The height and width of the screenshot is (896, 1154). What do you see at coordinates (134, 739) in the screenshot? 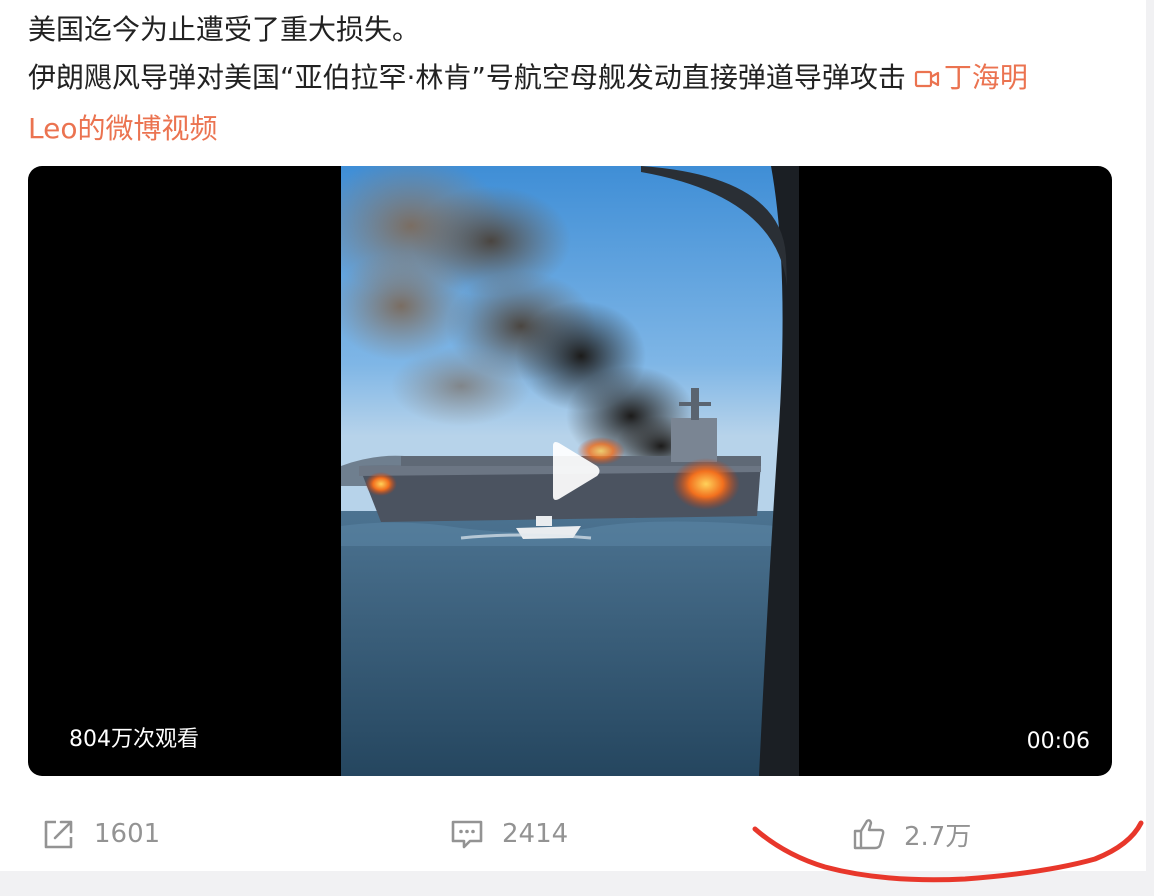
I see `view-count: 804万次观看` at bounding box center [134, 739].